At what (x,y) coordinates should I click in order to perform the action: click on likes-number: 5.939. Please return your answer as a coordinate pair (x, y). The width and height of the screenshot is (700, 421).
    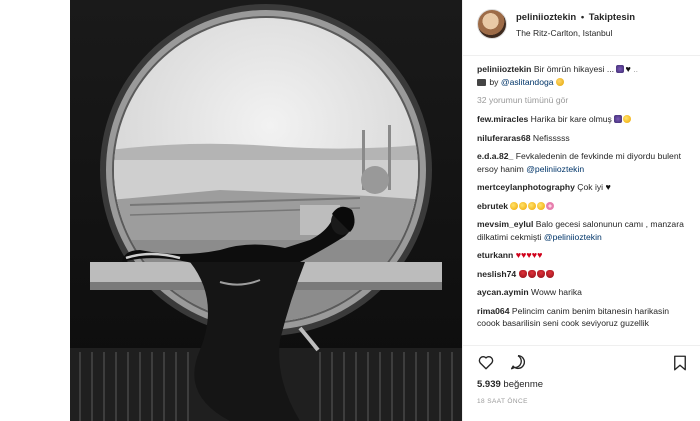
    Looking at the image, I should click on (489, 384).